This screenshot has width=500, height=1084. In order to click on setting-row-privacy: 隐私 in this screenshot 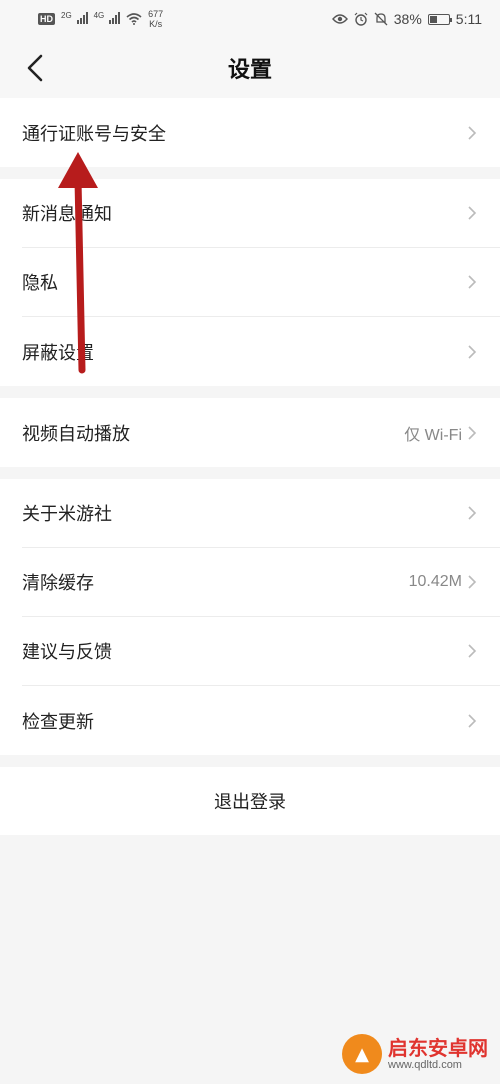, I will do `click(261, 282)`.